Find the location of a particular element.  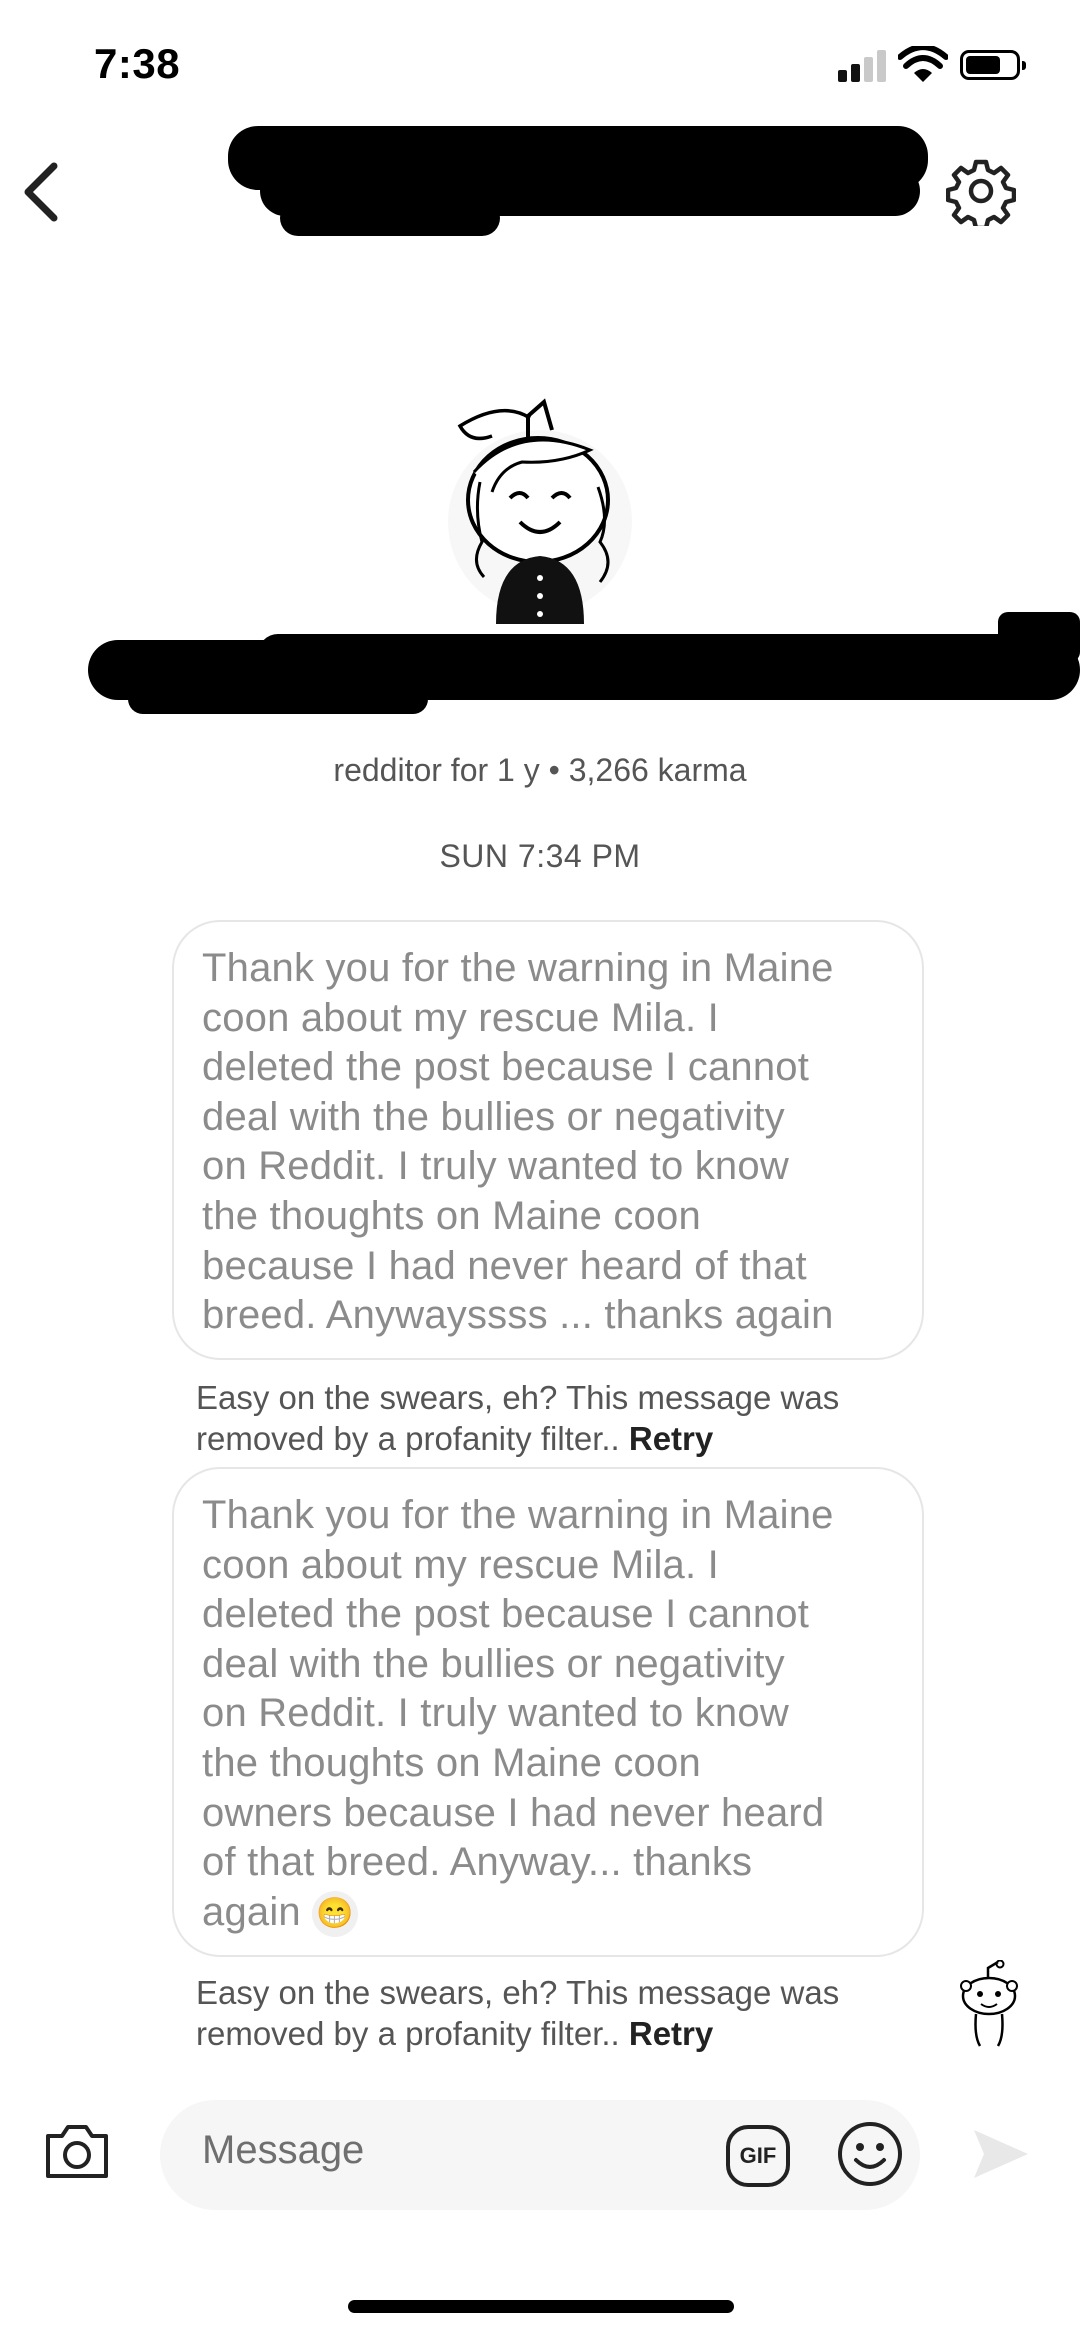

profile-avatar is located at coordinates (540, 508).